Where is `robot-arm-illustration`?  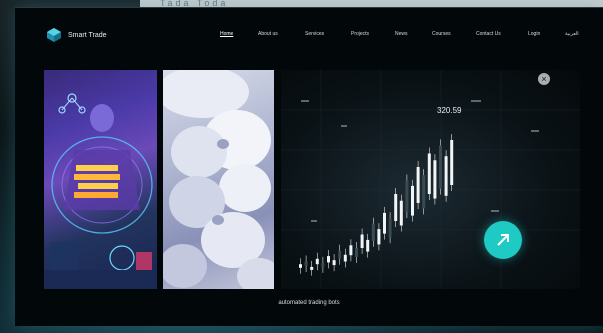 robot-arm-illustration is located at coordinates (218, 179).